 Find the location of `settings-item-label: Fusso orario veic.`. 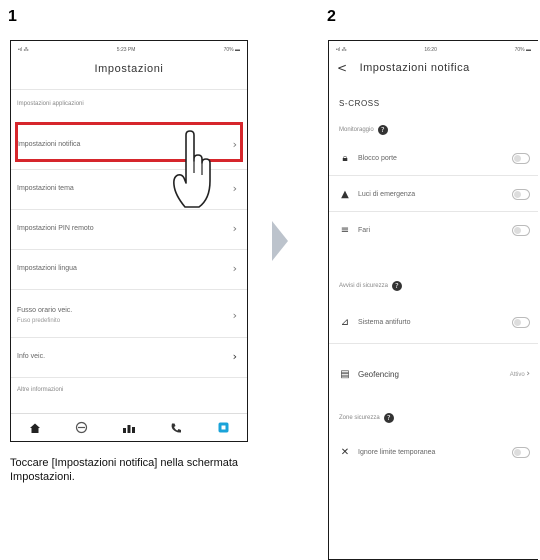

settings-item-label: Fusso orario veic. is located at coordinates (45, 310).